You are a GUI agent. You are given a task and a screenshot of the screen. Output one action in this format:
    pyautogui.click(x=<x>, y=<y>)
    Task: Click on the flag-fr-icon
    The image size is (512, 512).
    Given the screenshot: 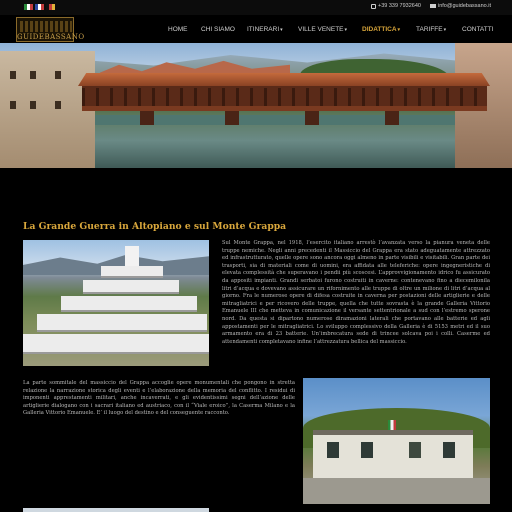 What is the action you would take?
    pyautogui.click(x=39, y=7)
    